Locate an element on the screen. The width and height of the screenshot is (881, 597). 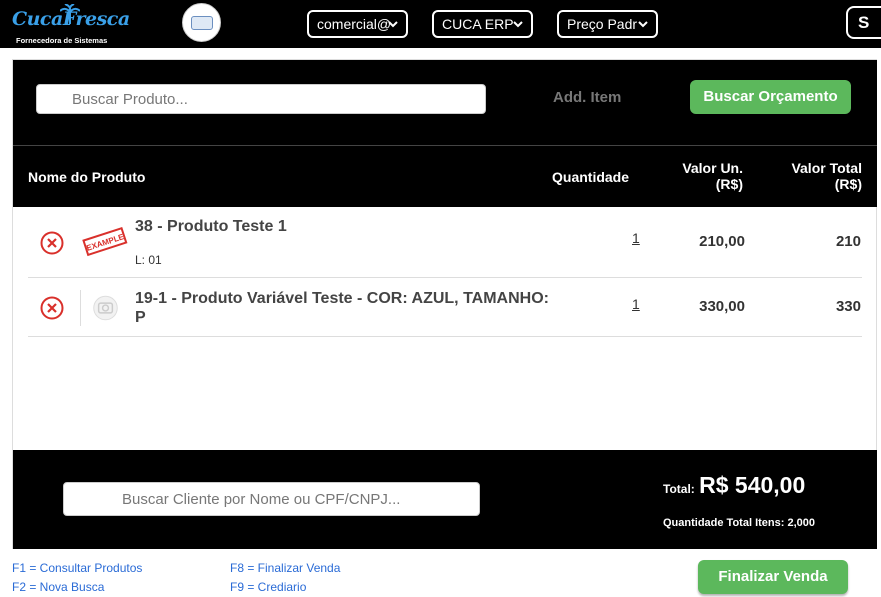
shortcut-f8: F8 = Finalizar Venda is located at coordinates (285, 568).